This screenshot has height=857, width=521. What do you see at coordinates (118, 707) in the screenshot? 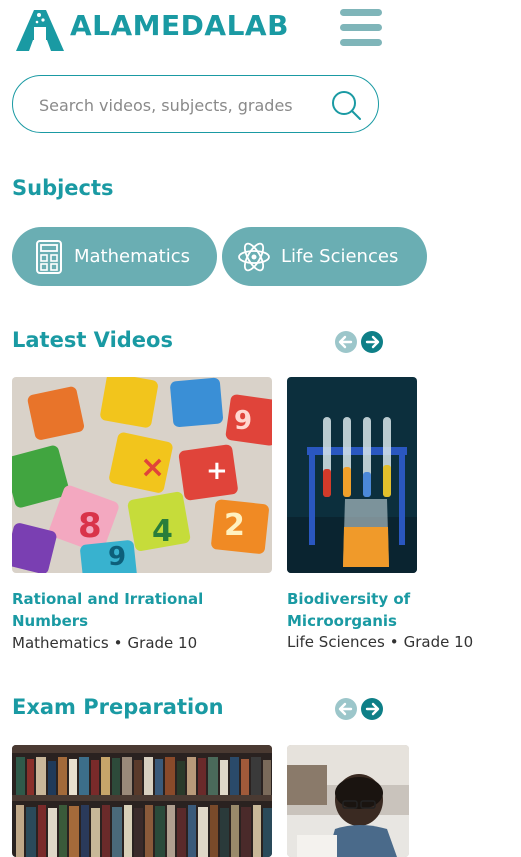
I see `exam-preparation-heading: Exam Preparation` at bounding box center [118, 707].